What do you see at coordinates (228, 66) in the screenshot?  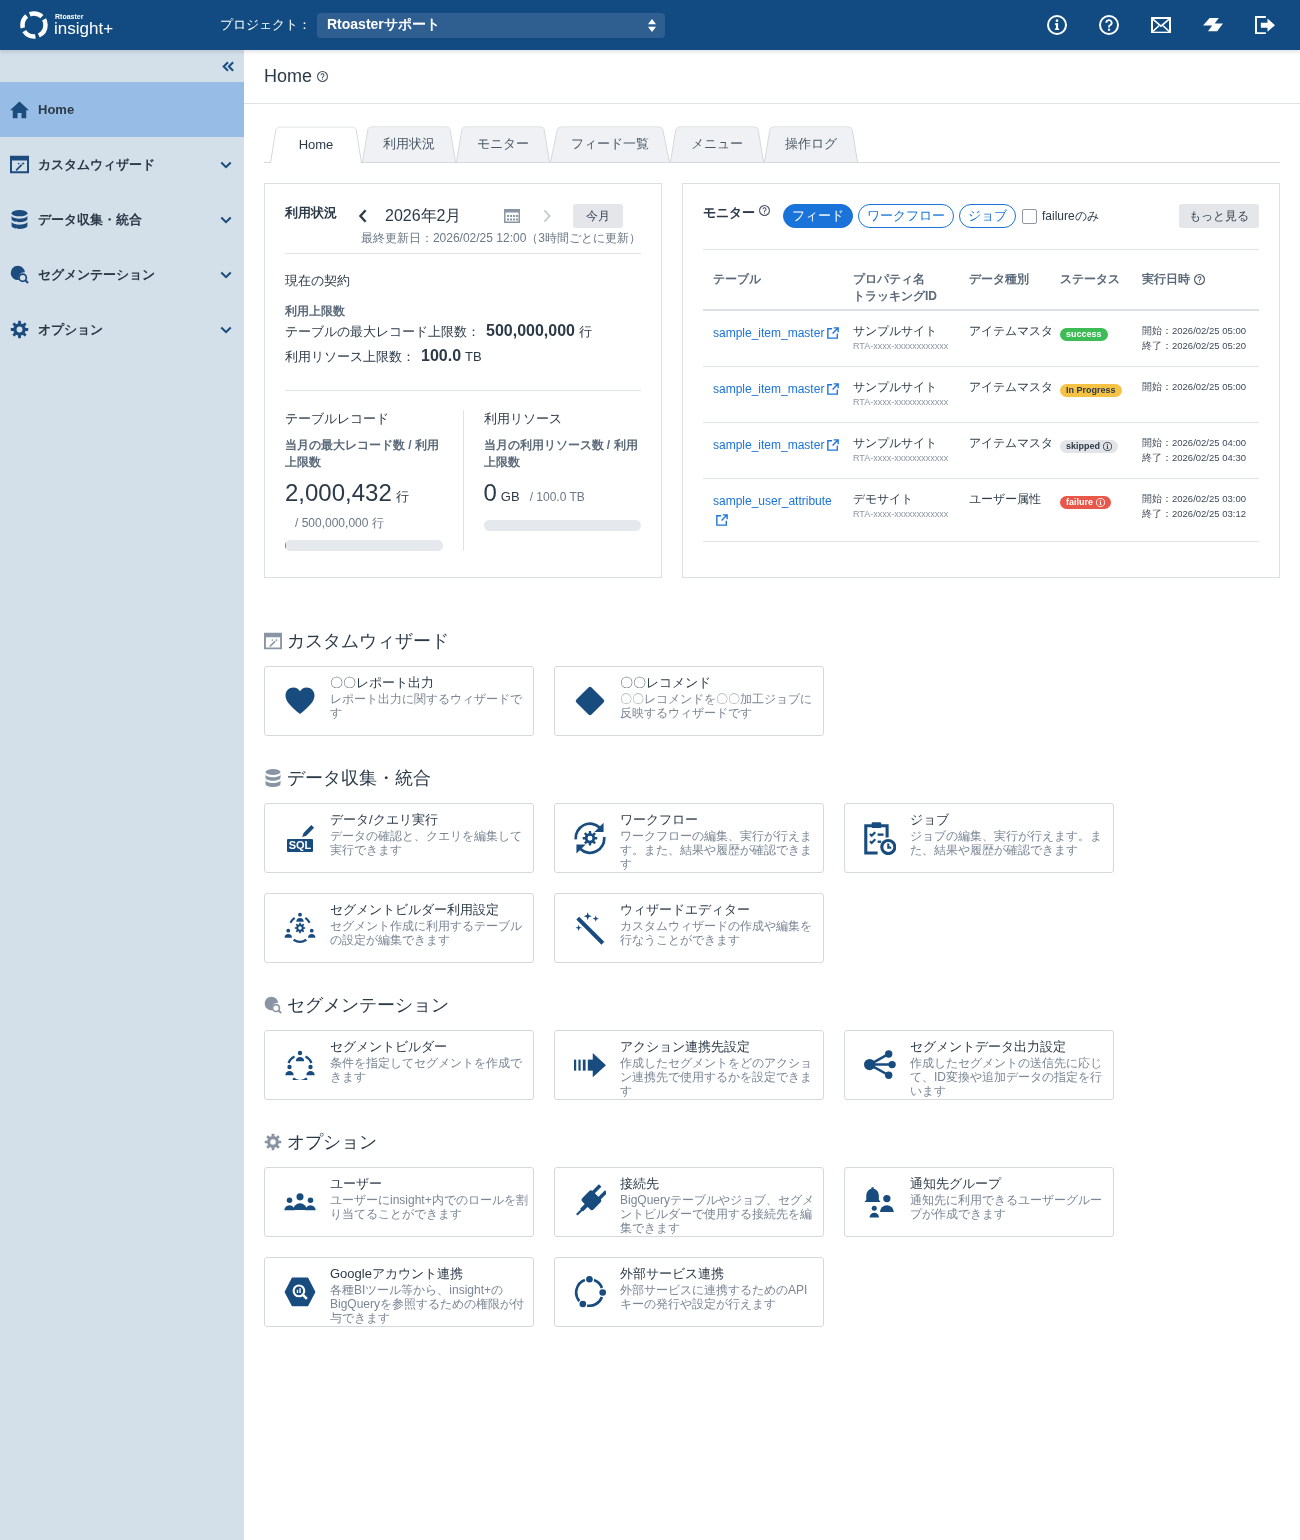 I see `double-chevron-left-icon` at bounding box center [228, 66].